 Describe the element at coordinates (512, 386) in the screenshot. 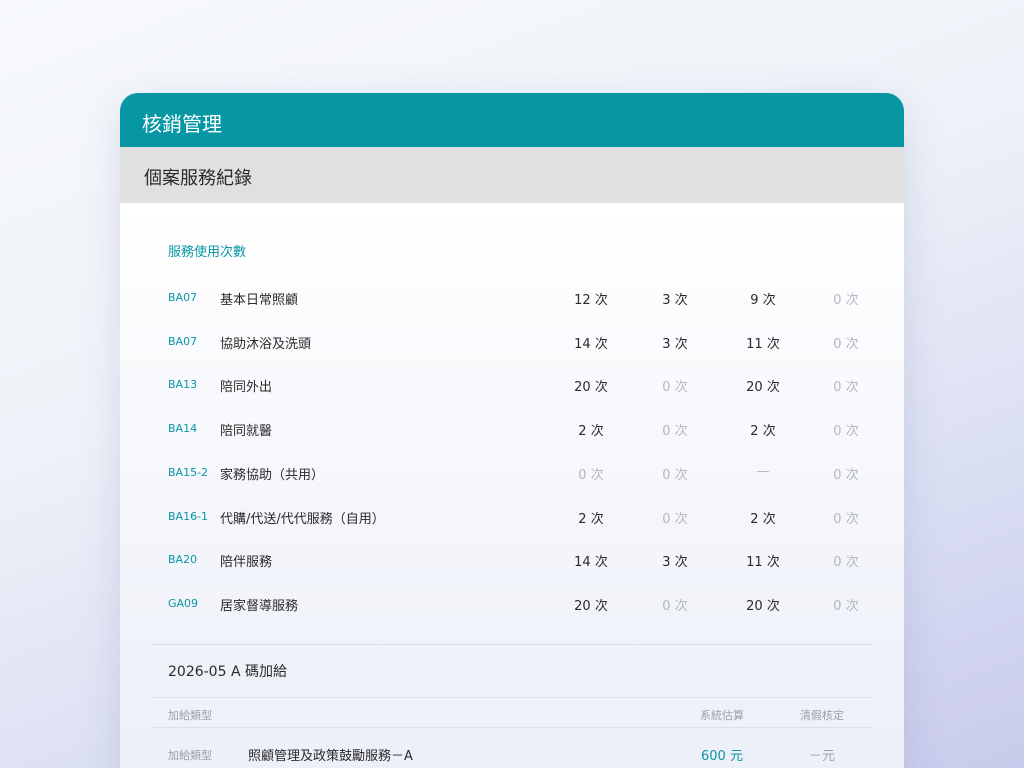

I see `list-item: BA13 陪同外出 20 次 0 次 20 次 0 次` at that location.